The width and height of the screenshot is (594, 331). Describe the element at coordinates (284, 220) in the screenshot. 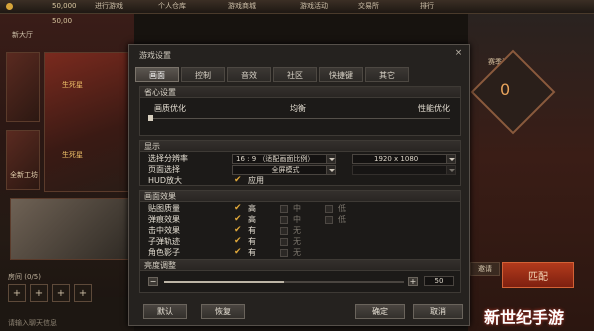

I see `bullet-hole-mid-box` at that location.